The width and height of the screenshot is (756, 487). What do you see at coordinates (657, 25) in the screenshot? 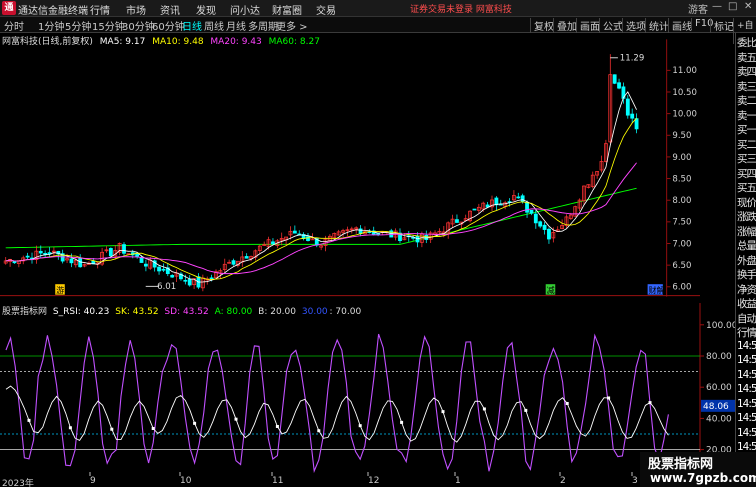
I see `stats-button: 统计` at bounding box center [657, 25].